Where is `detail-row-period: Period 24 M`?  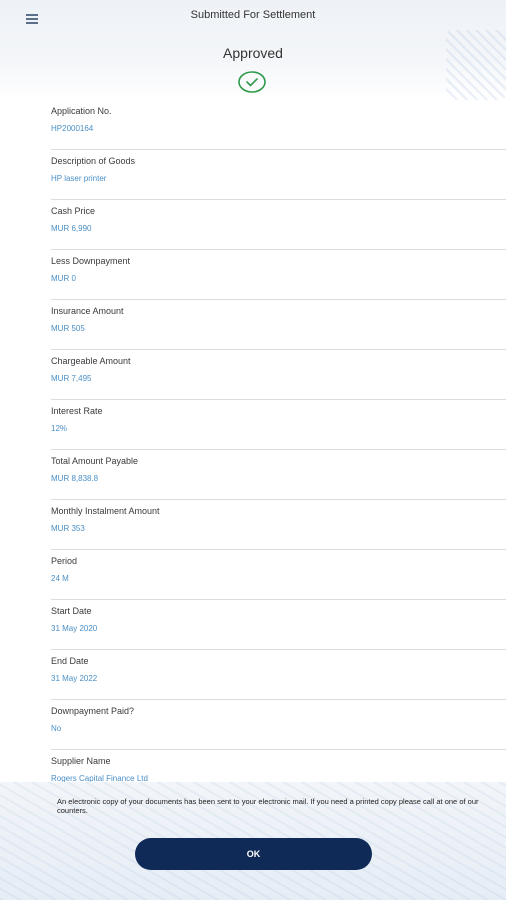 detail-row-period: Period 24 M is located at coordinates (278, 575).